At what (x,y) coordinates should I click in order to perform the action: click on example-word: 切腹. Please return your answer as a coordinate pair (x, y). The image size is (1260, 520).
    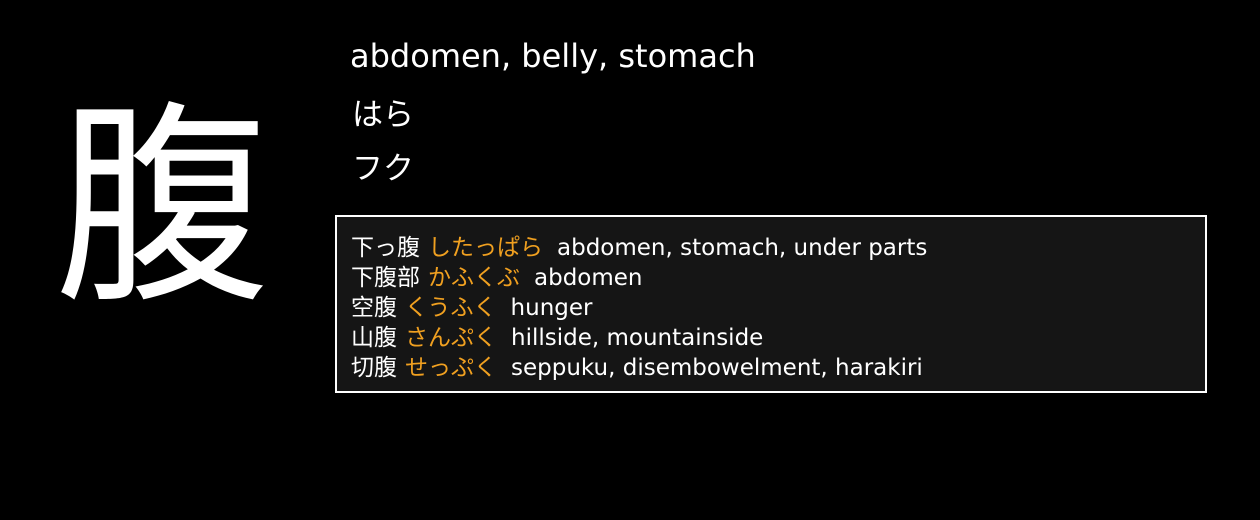
    Looking at the image, I should click on (374, 368).